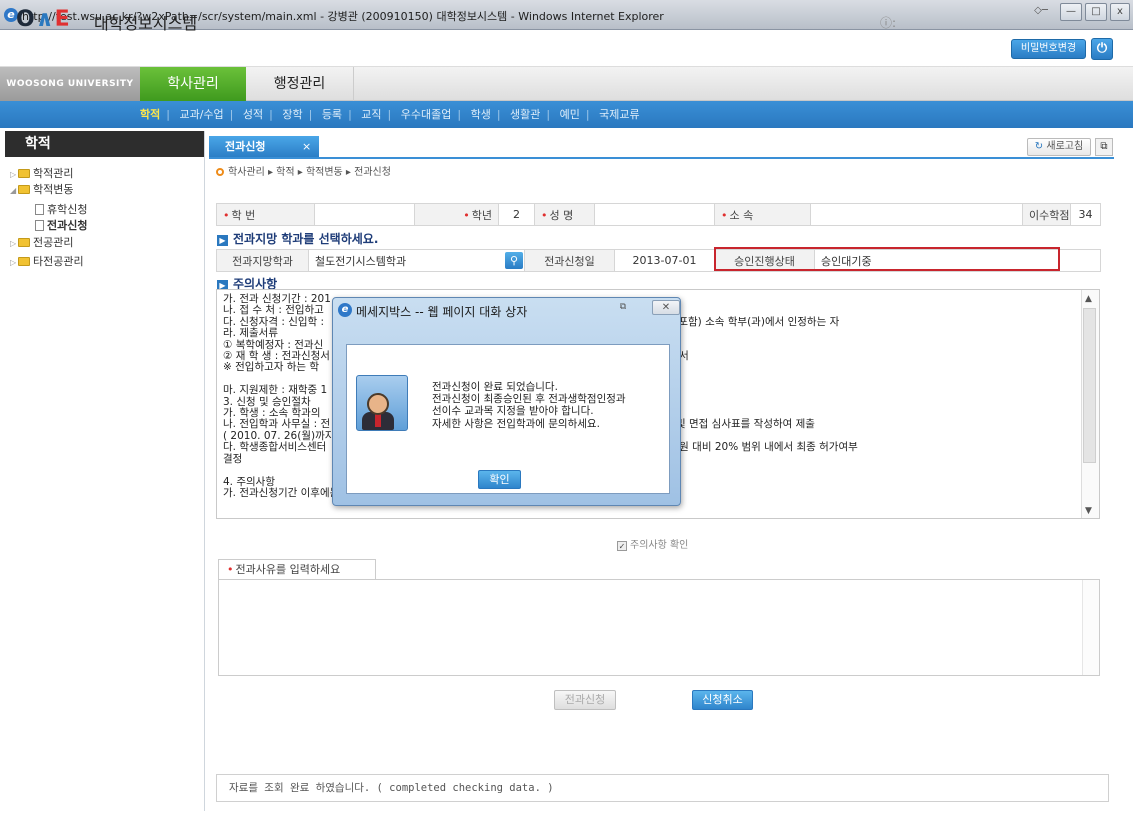  Describe the element at coordinates (442, 312) in the screenshot. I see `dialog-title: 메세지박스 -- 웹 페이지 대화 상자` at that location.